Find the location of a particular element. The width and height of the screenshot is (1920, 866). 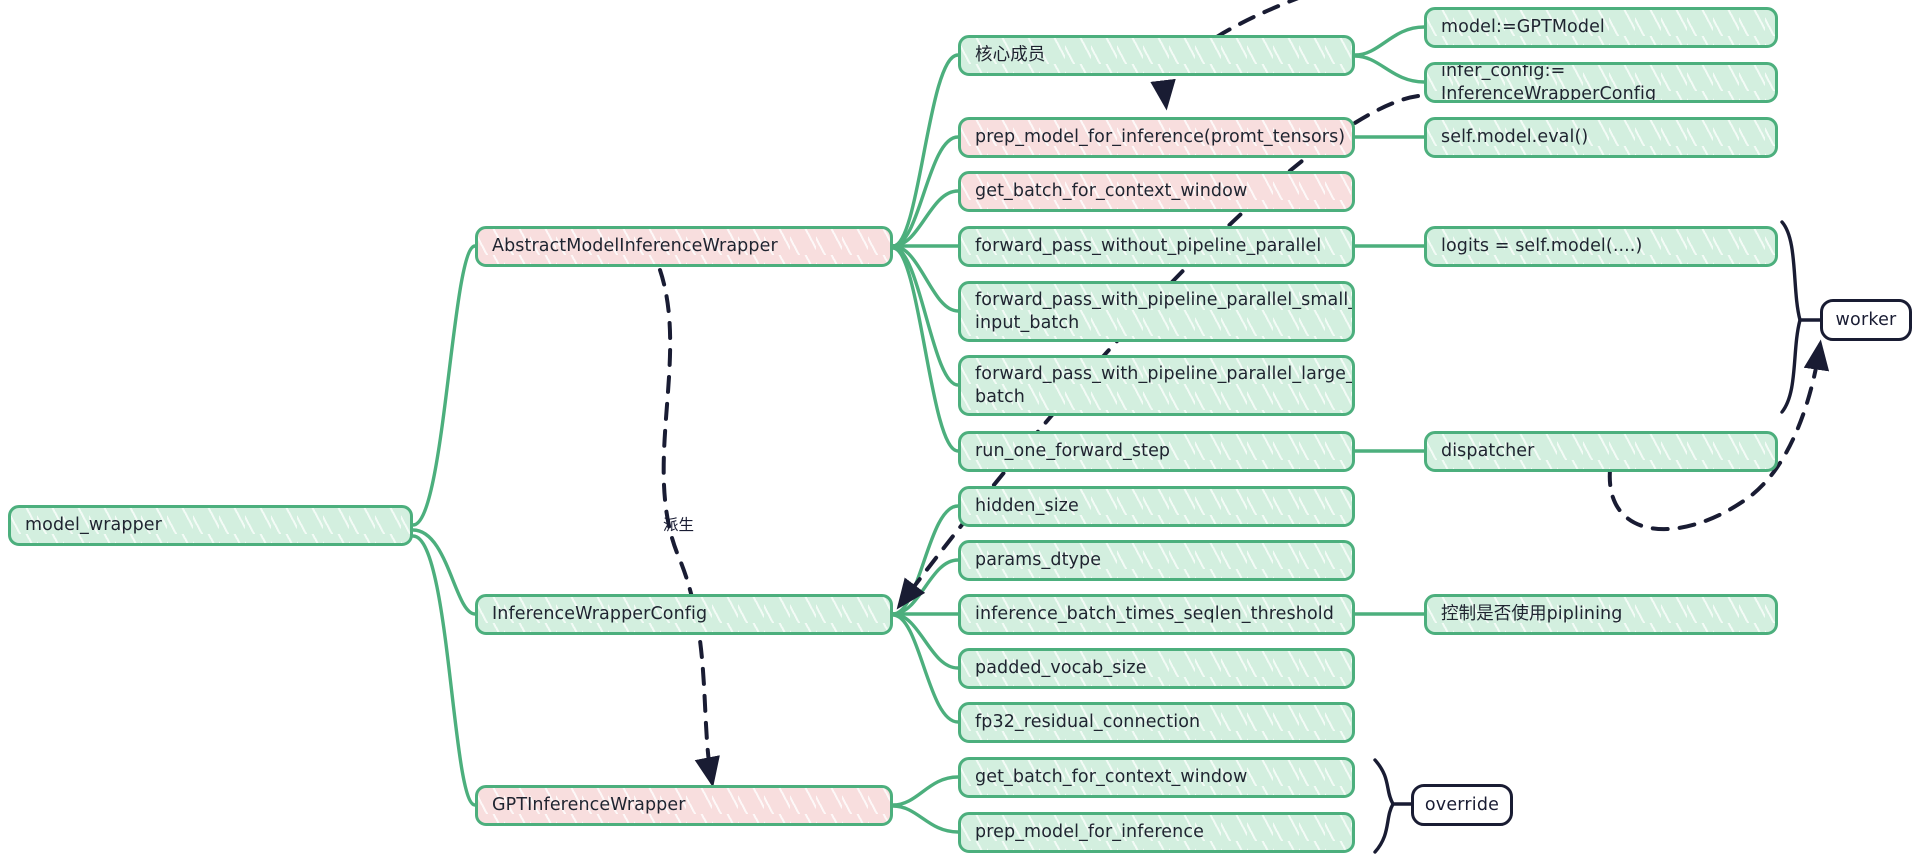

brace-worker is located at coordinates (1801, 317).